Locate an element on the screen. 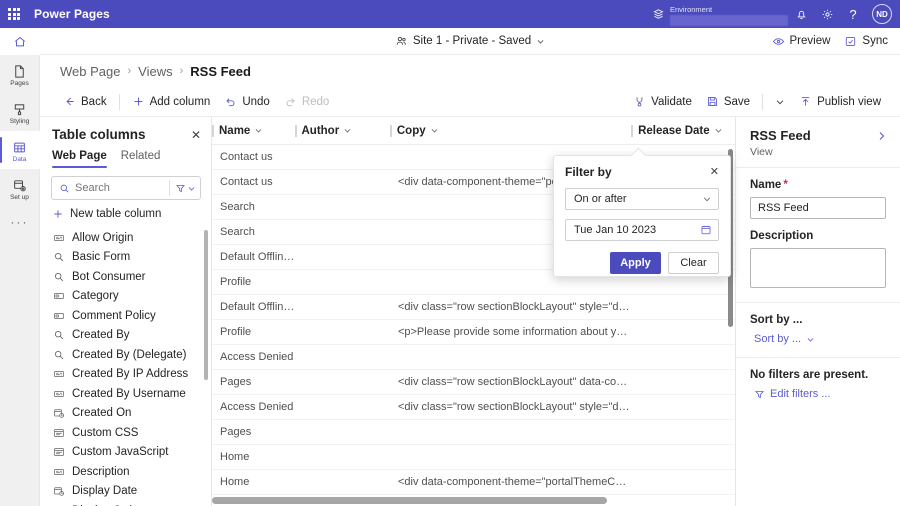 This screenshot has width=900, height=506. no-filters-text: No filters are present. is located at coordinates (809, 375).